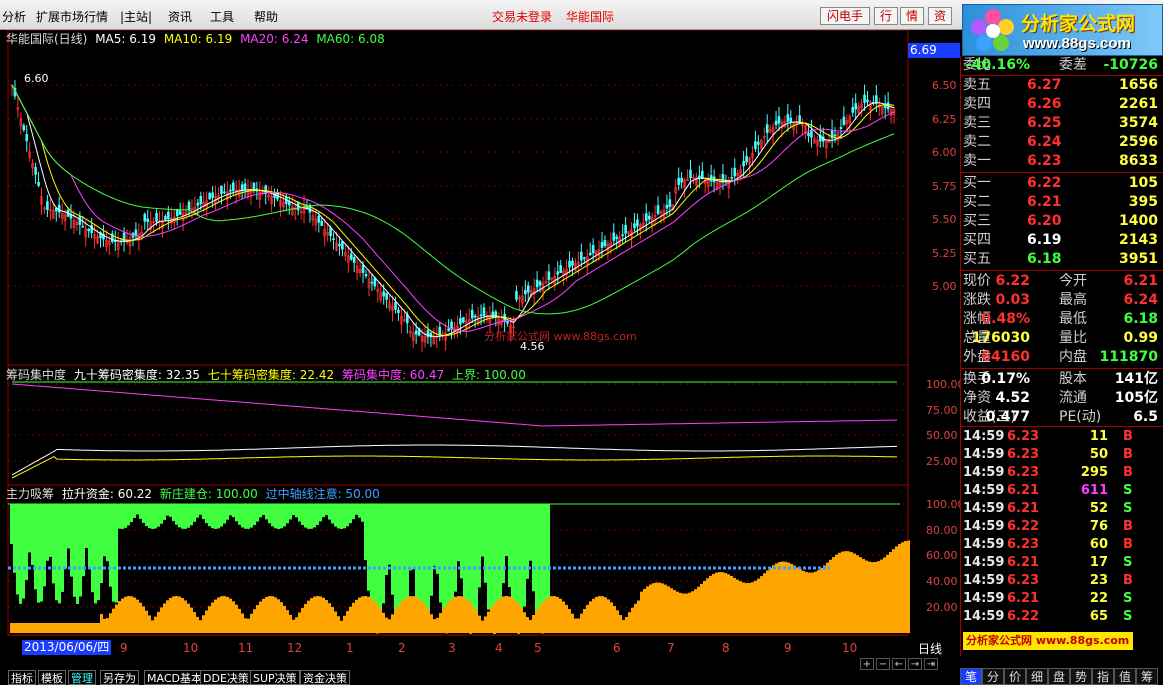  Describe the element at coordinates (226, 677) in the screenshot. I see `bottom-tab: DDE决策` at that location.